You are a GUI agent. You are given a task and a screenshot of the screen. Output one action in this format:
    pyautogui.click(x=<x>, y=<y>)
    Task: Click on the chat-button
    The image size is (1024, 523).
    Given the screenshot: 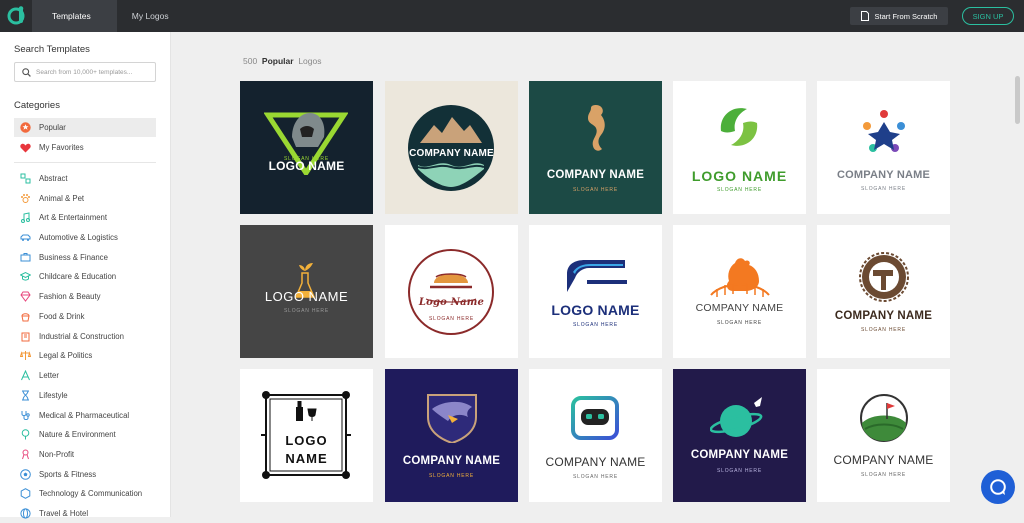 What is the action you would take?
    pyautogui.click(x=998, y=487)
    